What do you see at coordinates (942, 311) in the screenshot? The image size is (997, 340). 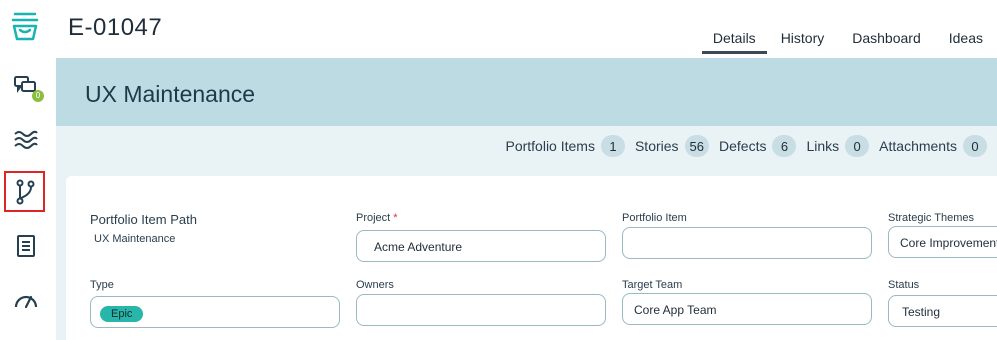 I see `status-field: Testing` at bounding box center [942, 311].